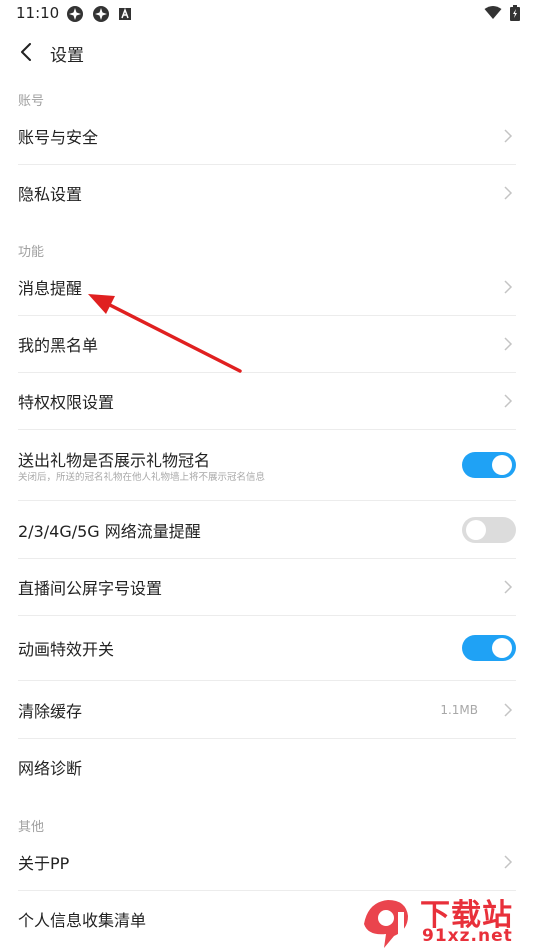  Describe the element at coordinates (267, 862) in the screenshot. I see `settings-item-about-pp: 关于PP` at that location.